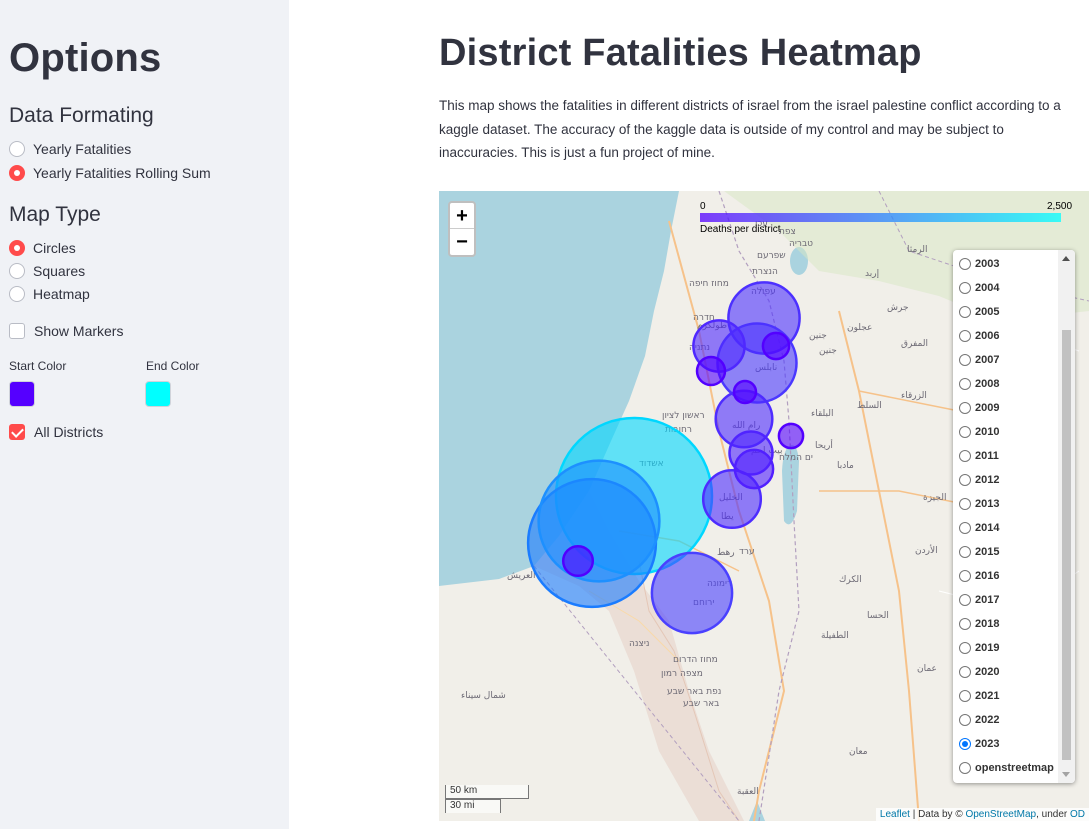 The height and width of the screenshot is (829, 1089). I want to click on attribution-text: | Data by ©, so click(937, 814).